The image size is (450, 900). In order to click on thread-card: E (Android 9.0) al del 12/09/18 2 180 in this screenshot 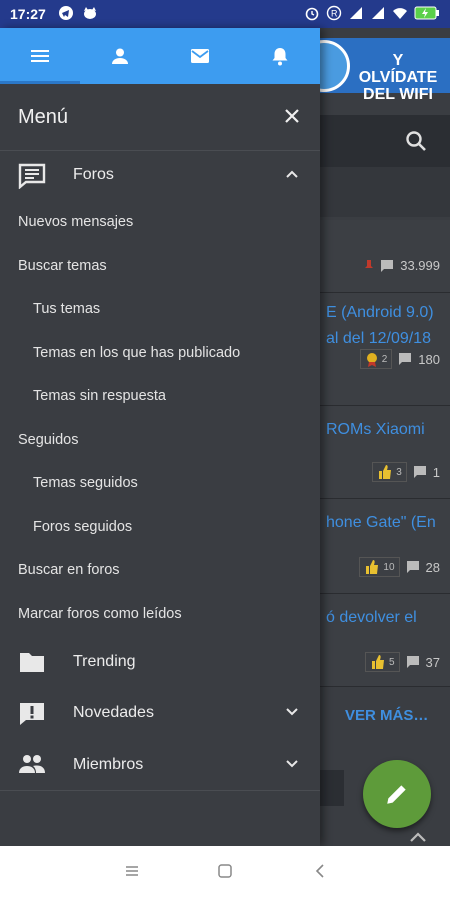, I will do `click(385, 349)`.